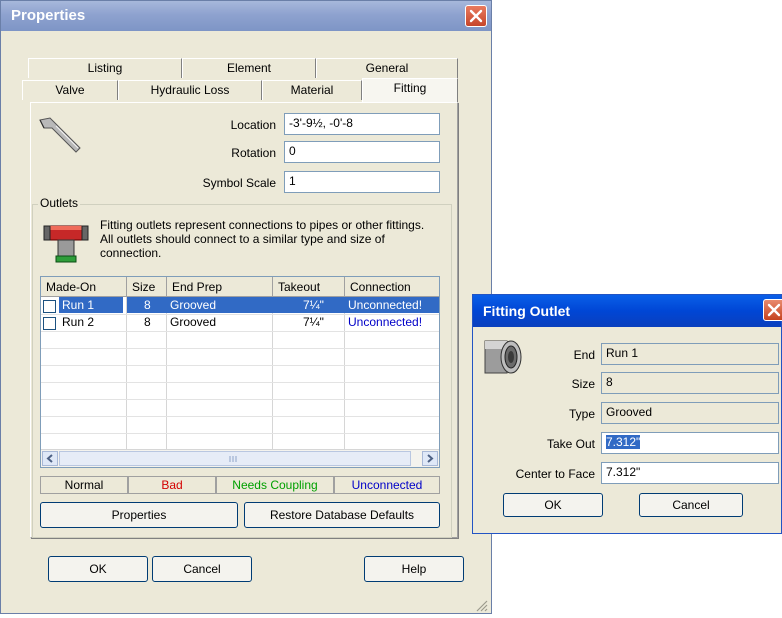 This screenshot has height=618, width=782. Describe the element at coordinates (84, 287) in the screenshot. I see `column-header-made-on: Made-On` at that location.